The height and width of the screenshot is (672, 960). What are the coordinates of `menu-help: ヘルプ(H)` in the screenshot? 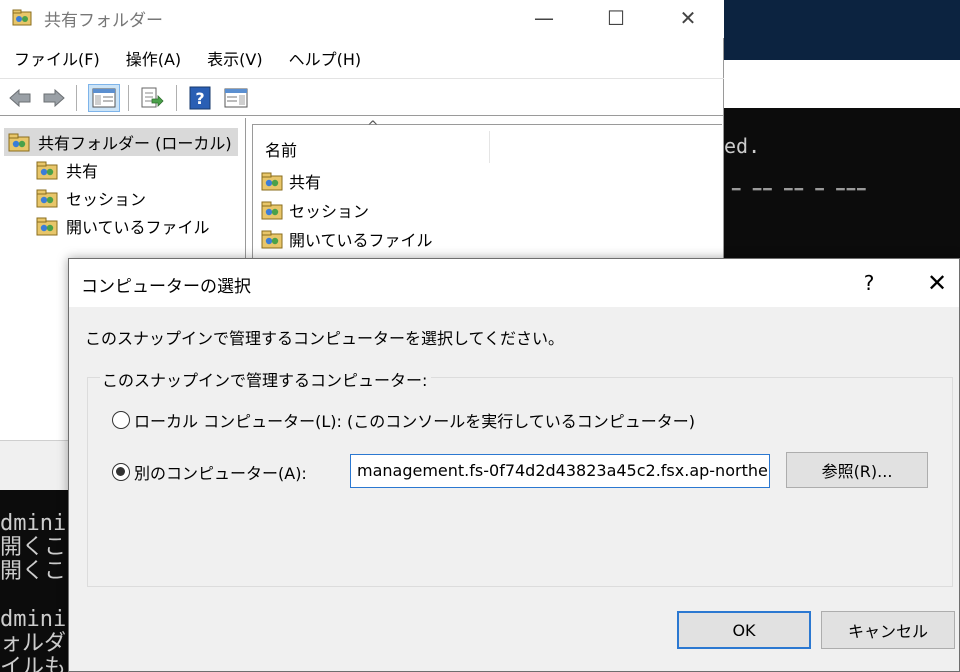 It's located at (324, 58).